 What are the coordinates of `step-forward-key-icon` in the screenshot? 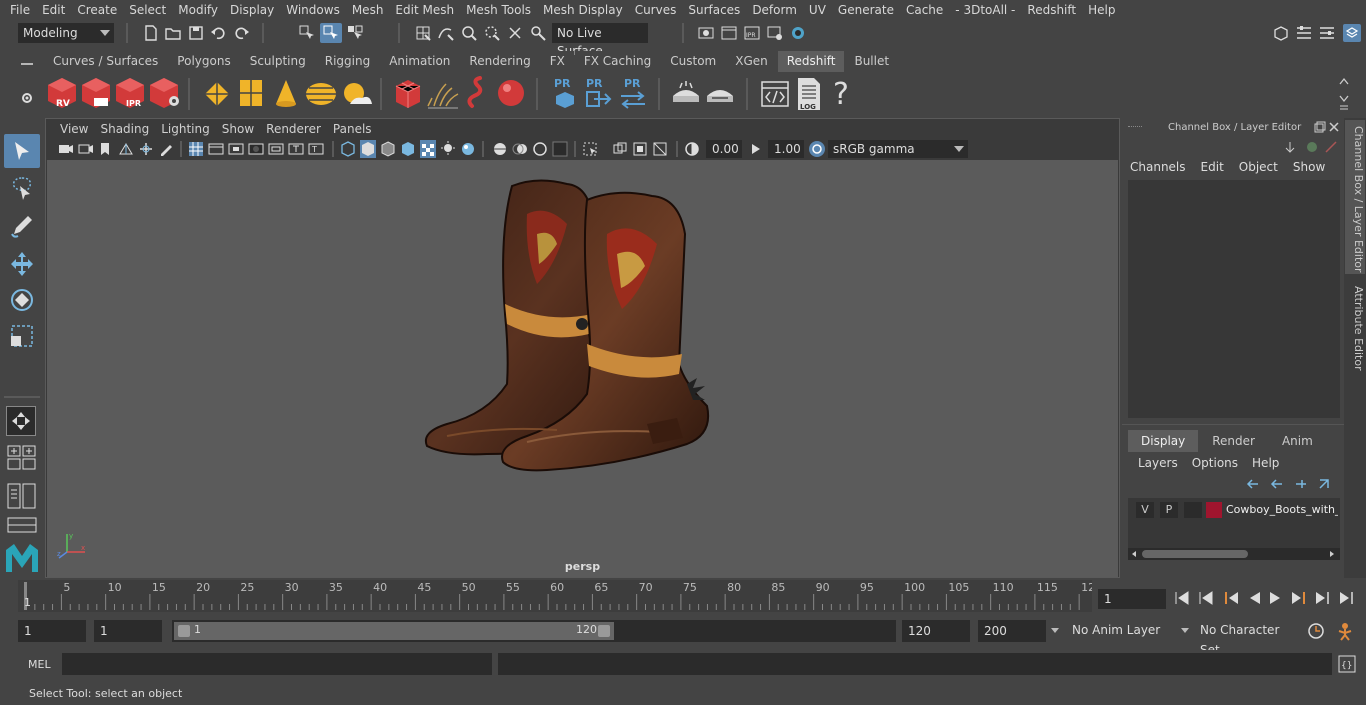 It's located at (1322, 598).